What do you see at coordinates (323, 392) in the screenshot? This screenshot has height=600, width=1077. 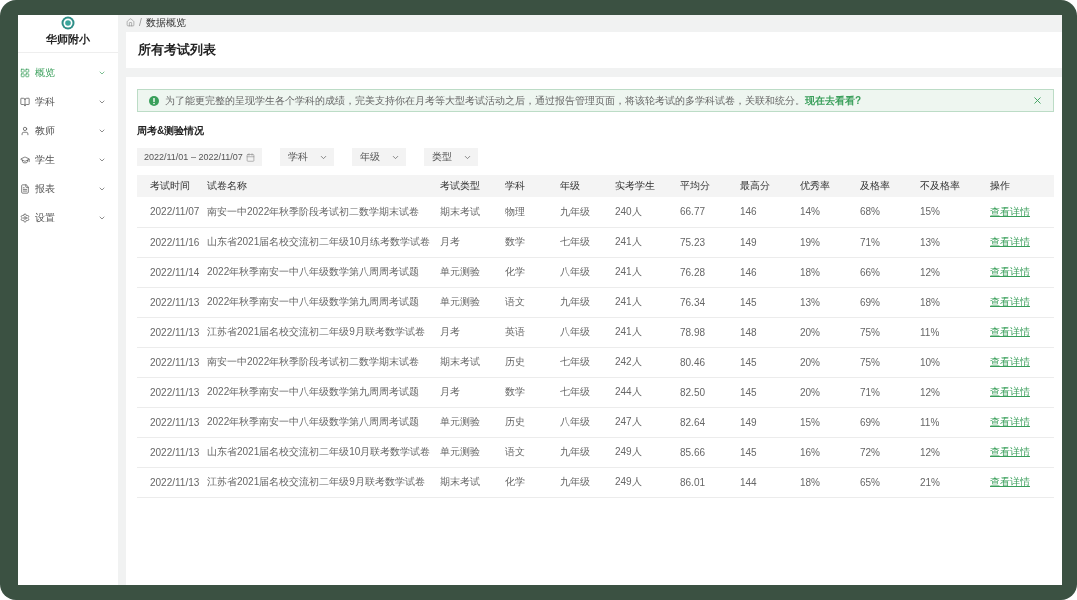 I see `table-cell: 2022年秋季南安一中八年级数学第九周周考试题` at bounding box center [323, 392].